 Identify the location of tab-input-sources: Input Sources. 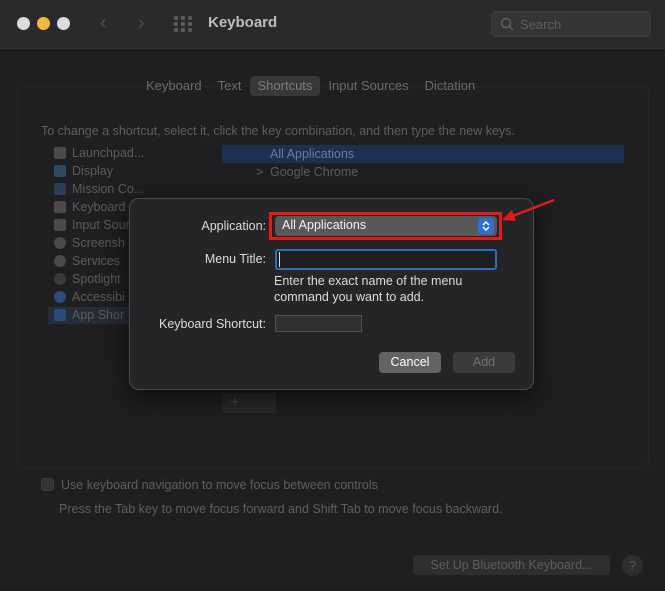
(368, 86).